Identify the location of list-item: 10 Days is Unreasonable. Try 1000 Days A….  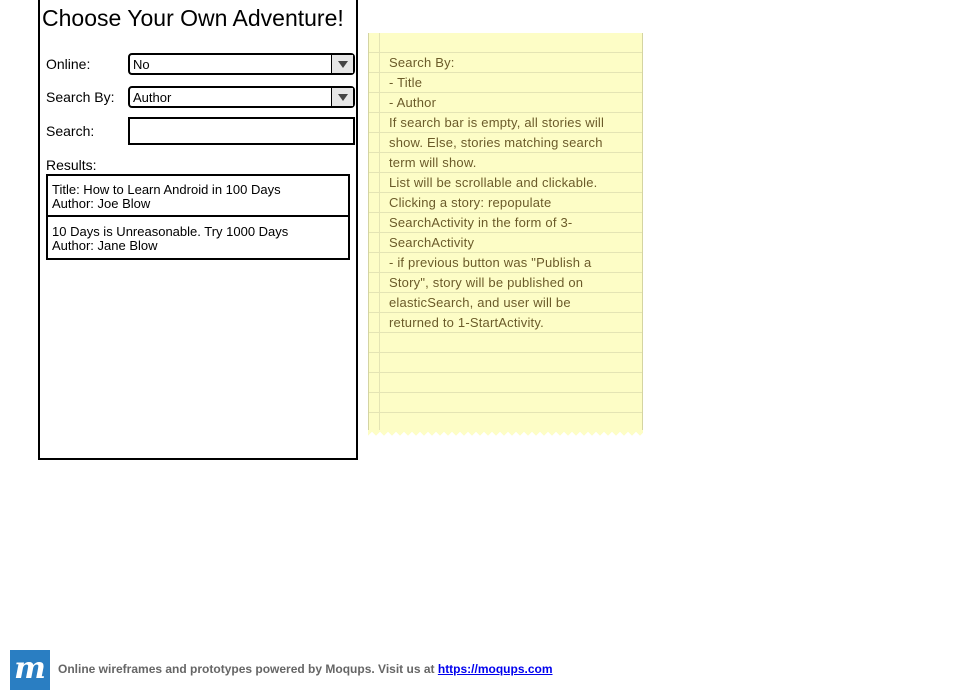
(198, 237).